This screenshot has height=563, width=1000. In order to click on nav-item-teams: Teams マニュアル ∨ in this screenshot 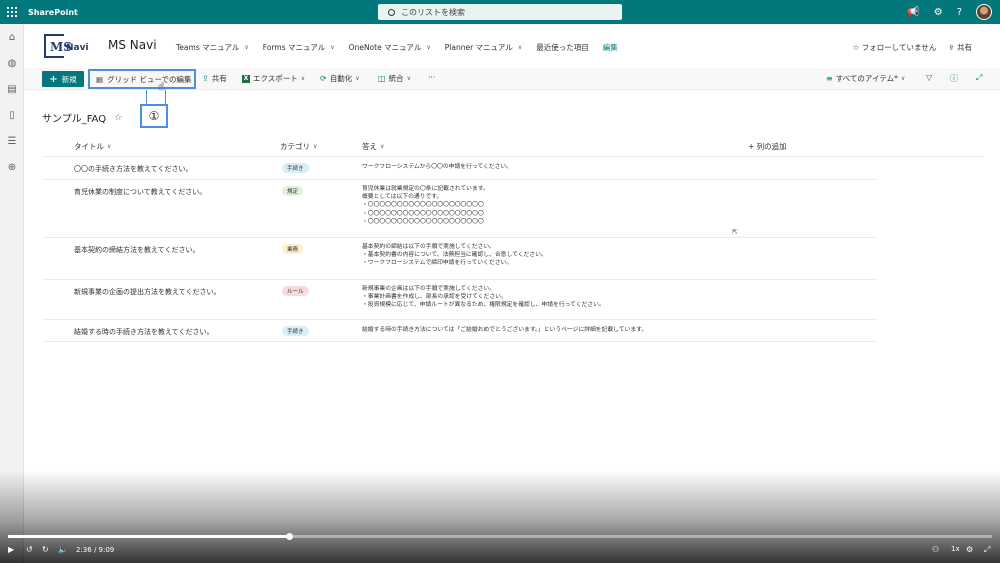, I will do `click(212, 47)`.